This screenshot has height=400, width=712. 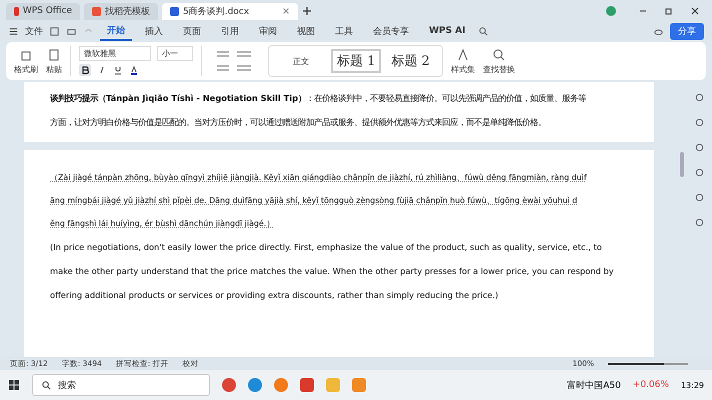 What do you see at coordinates (391, 31) in the screenshot?
I see `ribbon-tab: 会员专享` at bounding box center [391, 31].